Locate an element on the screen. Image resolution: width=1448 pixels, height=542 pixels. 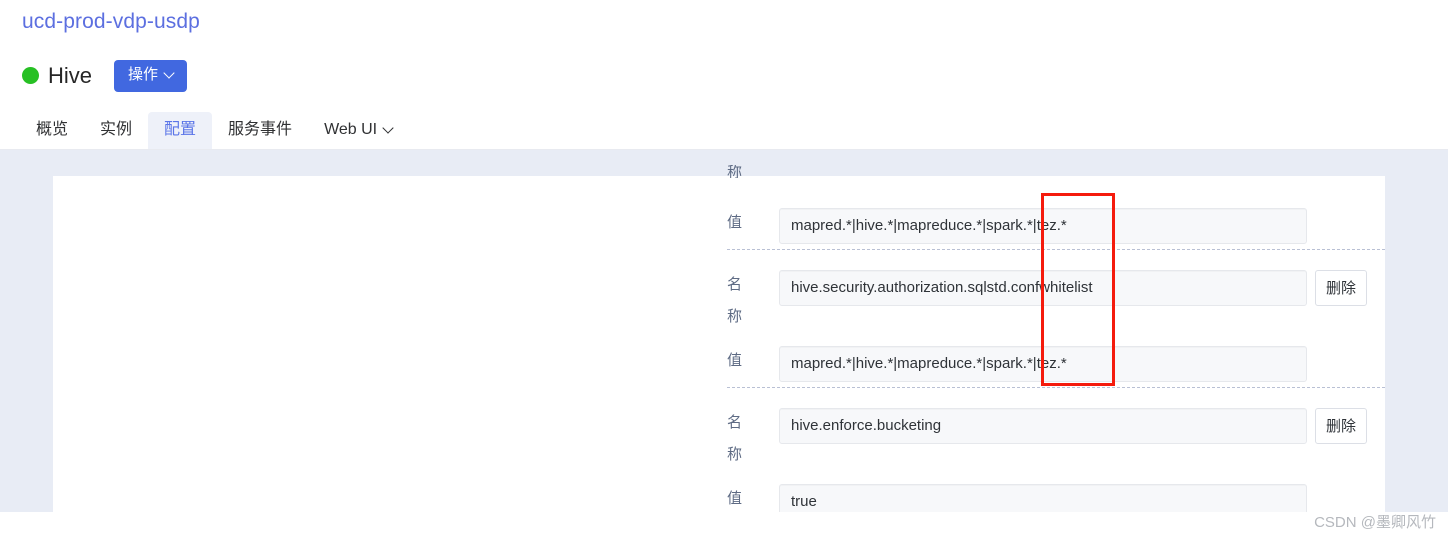
tab-configuration: 配置 is located at coordinates (180, 131).